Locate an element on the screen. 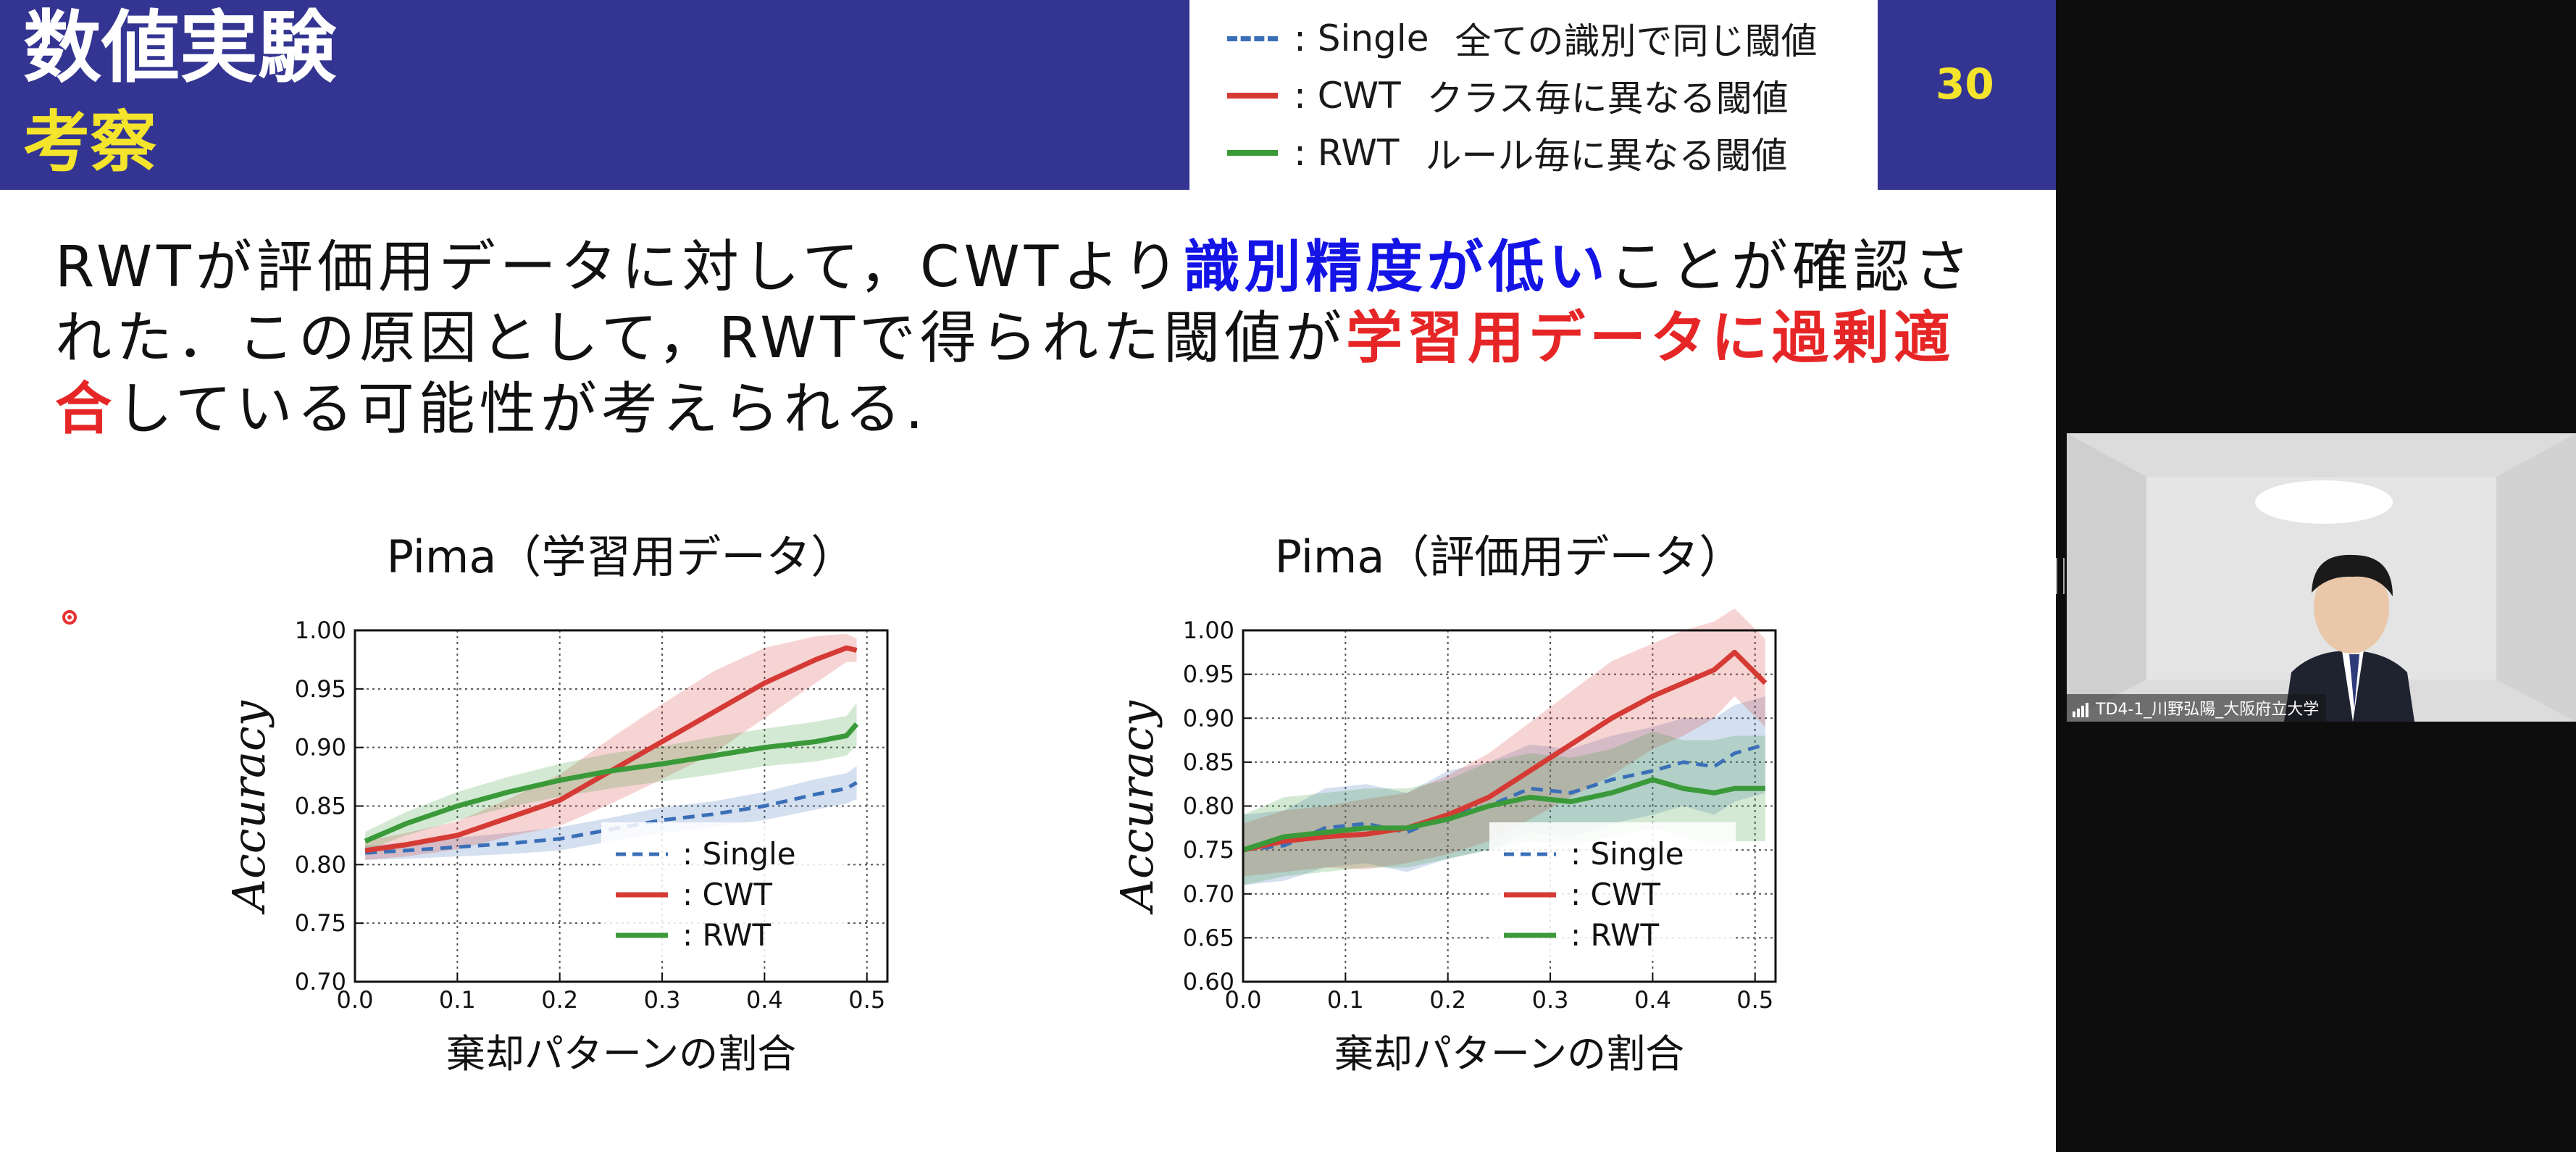 Image resolution: width=2576 pixels, height=1152 pixels. y-tick-label: 0.60 is located at coordinates (1208, 982).